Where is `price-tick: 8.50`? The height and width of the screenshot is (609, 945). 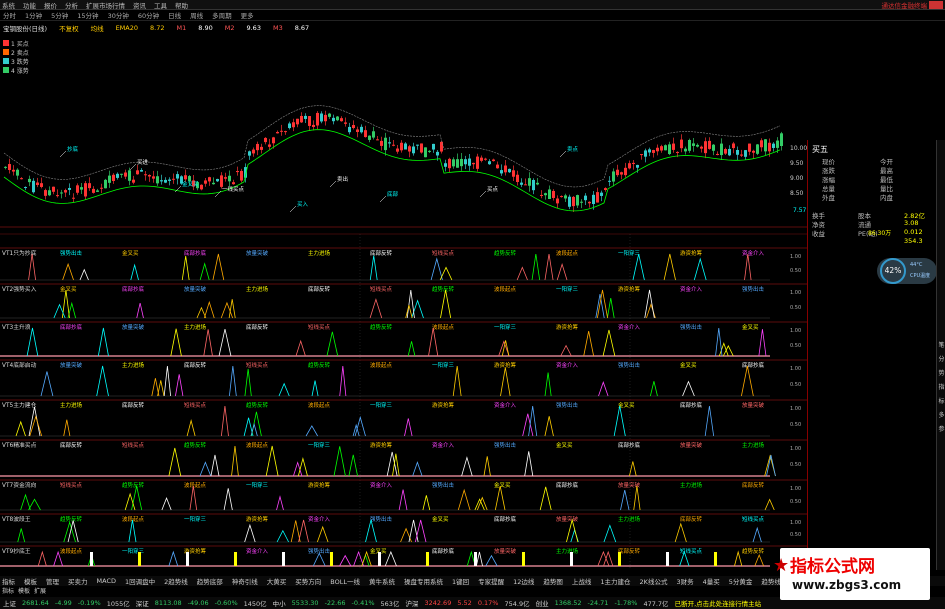
price-tick: 8.50 is located at coordinates (797, 193).